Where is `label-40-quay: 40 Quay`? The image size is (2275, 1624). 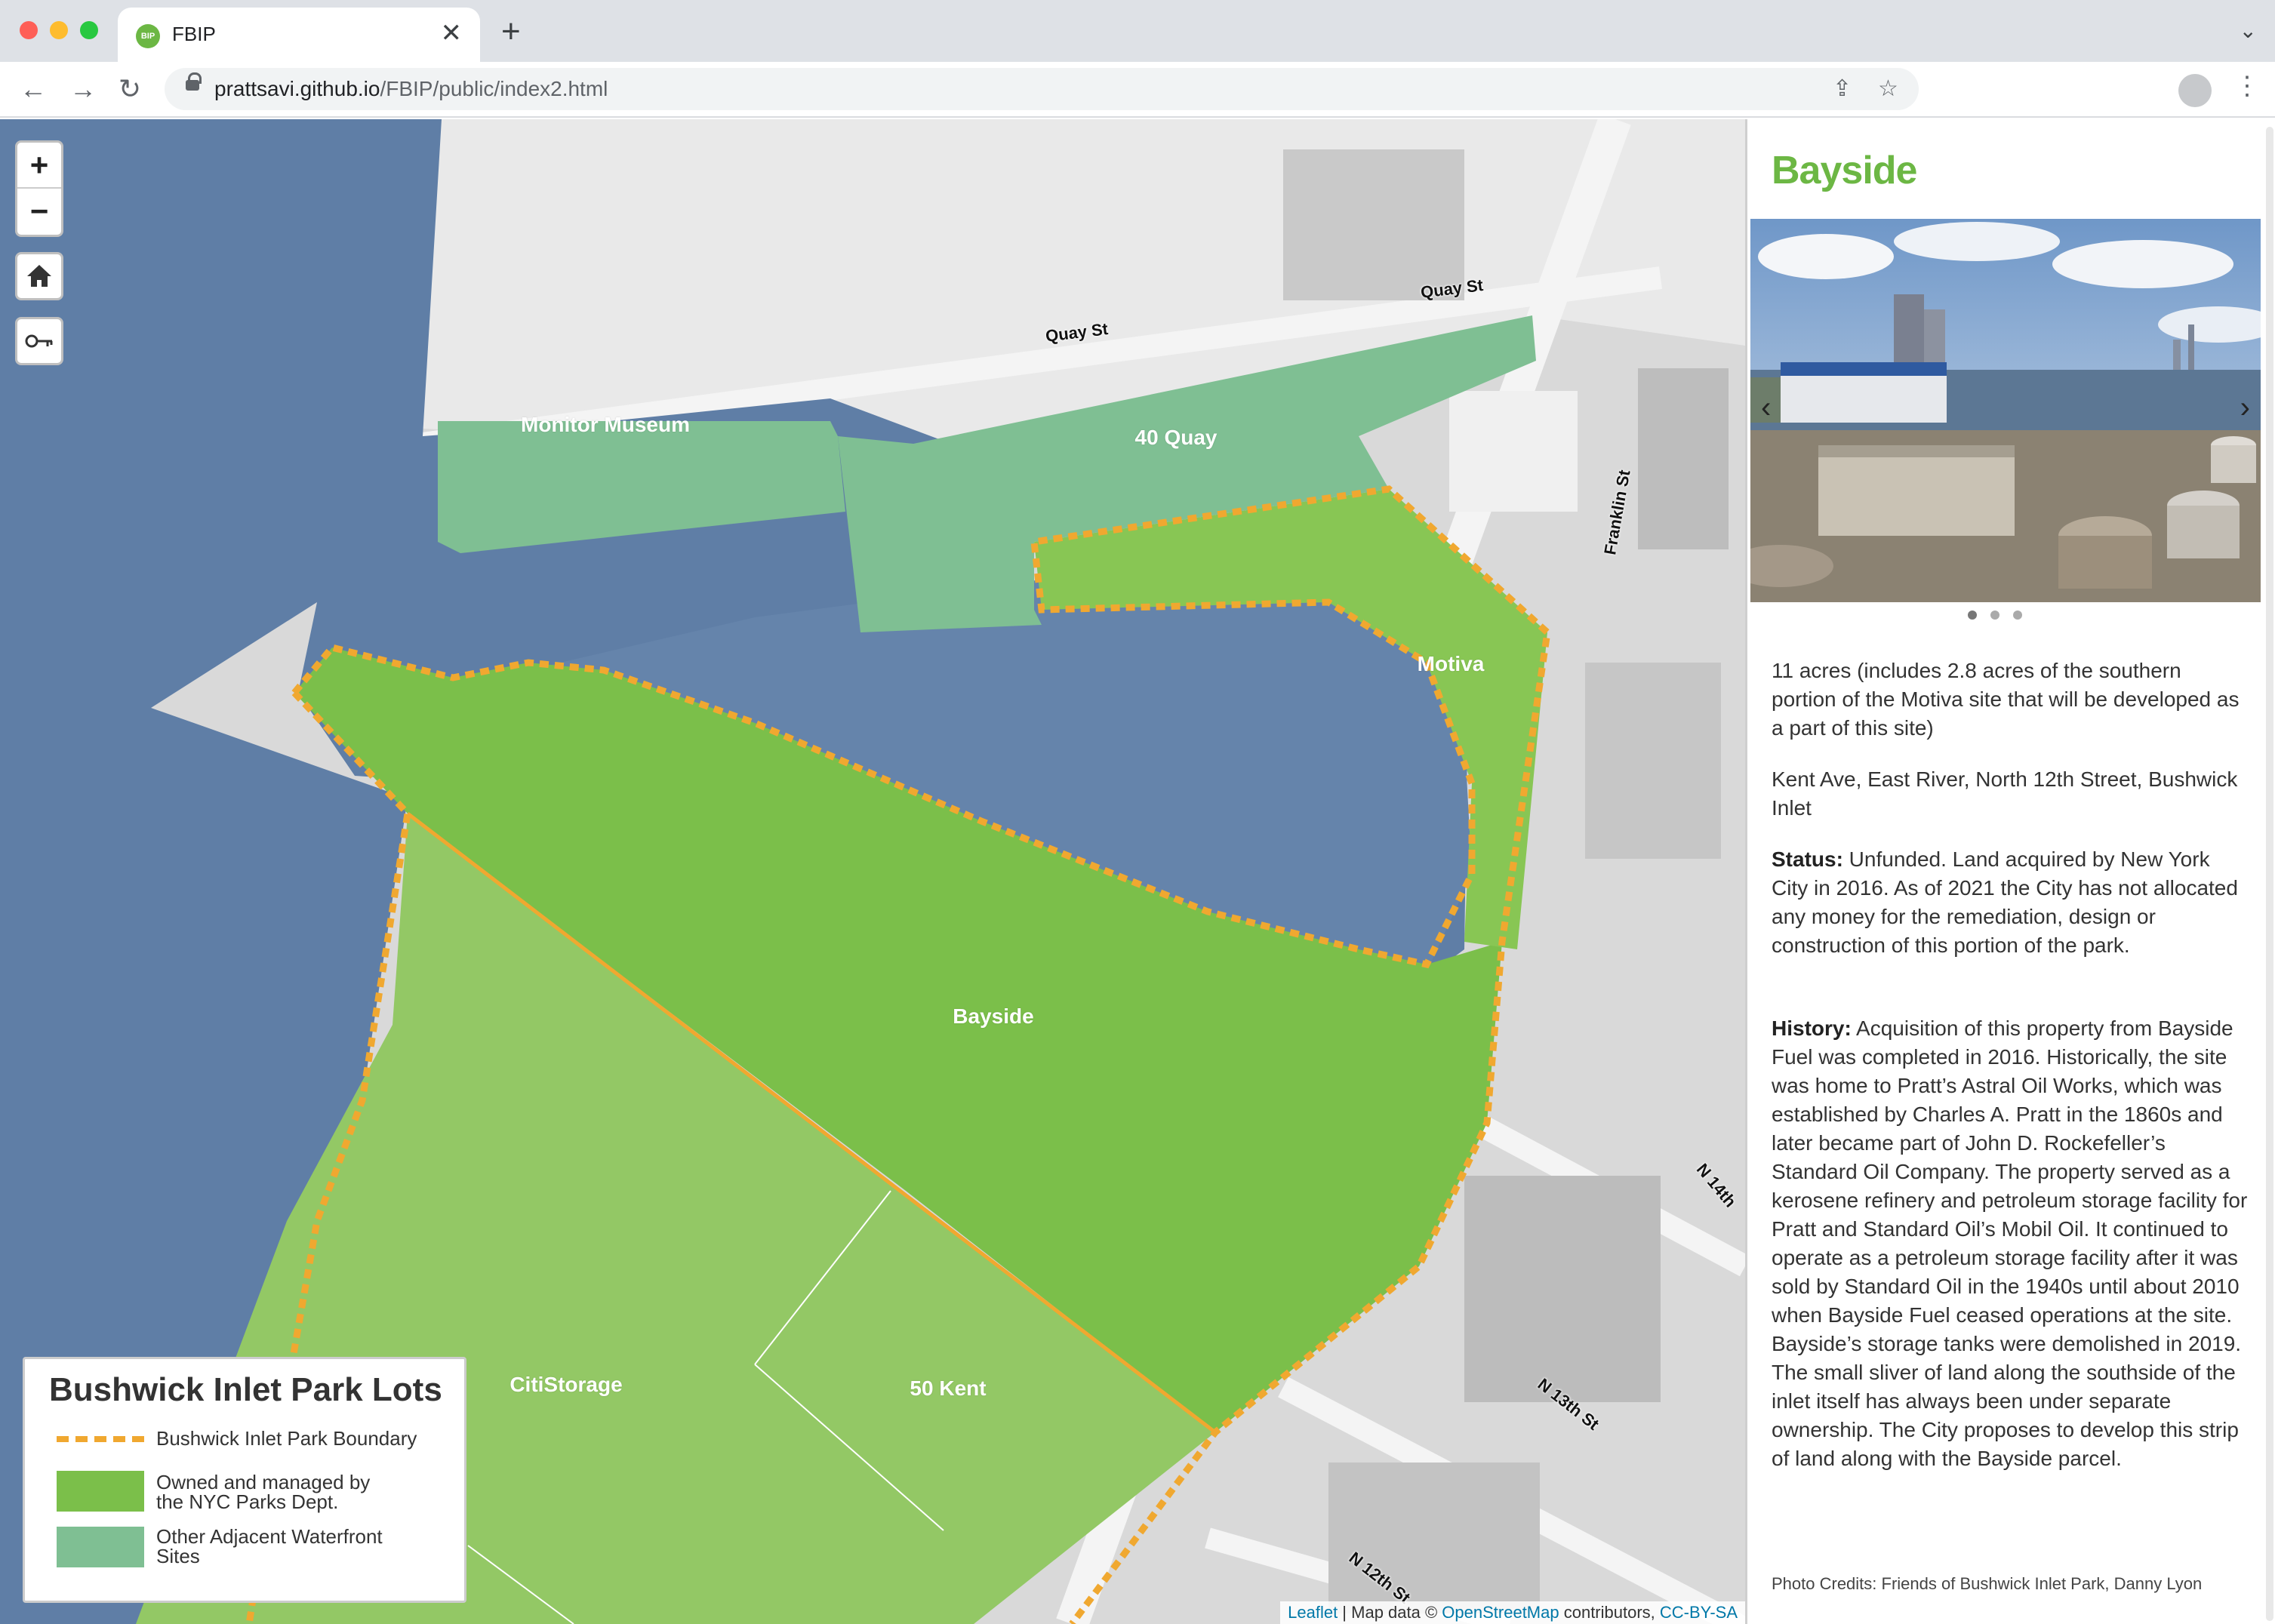 label-40-quay: 40 Quay is located at coordinates (1176, 438).